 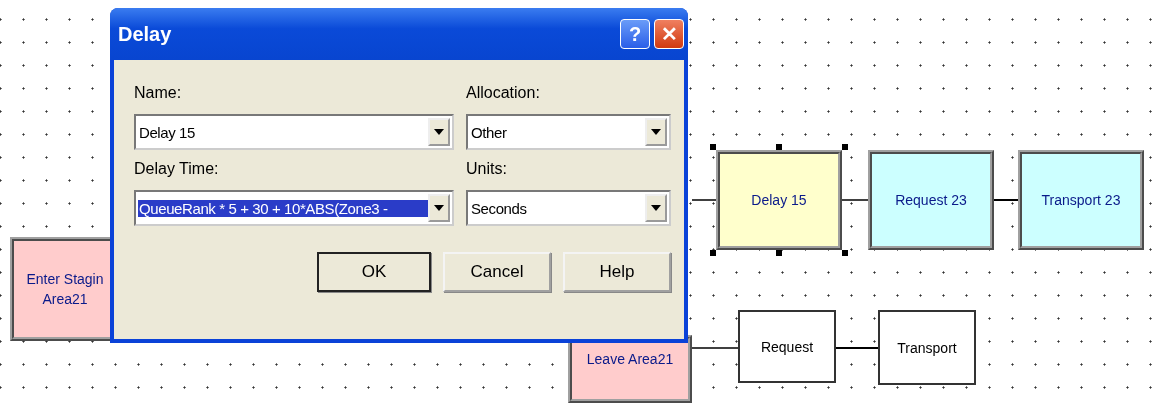 I want to click on combo-box: Delay 15, so click(x=294, y=132).